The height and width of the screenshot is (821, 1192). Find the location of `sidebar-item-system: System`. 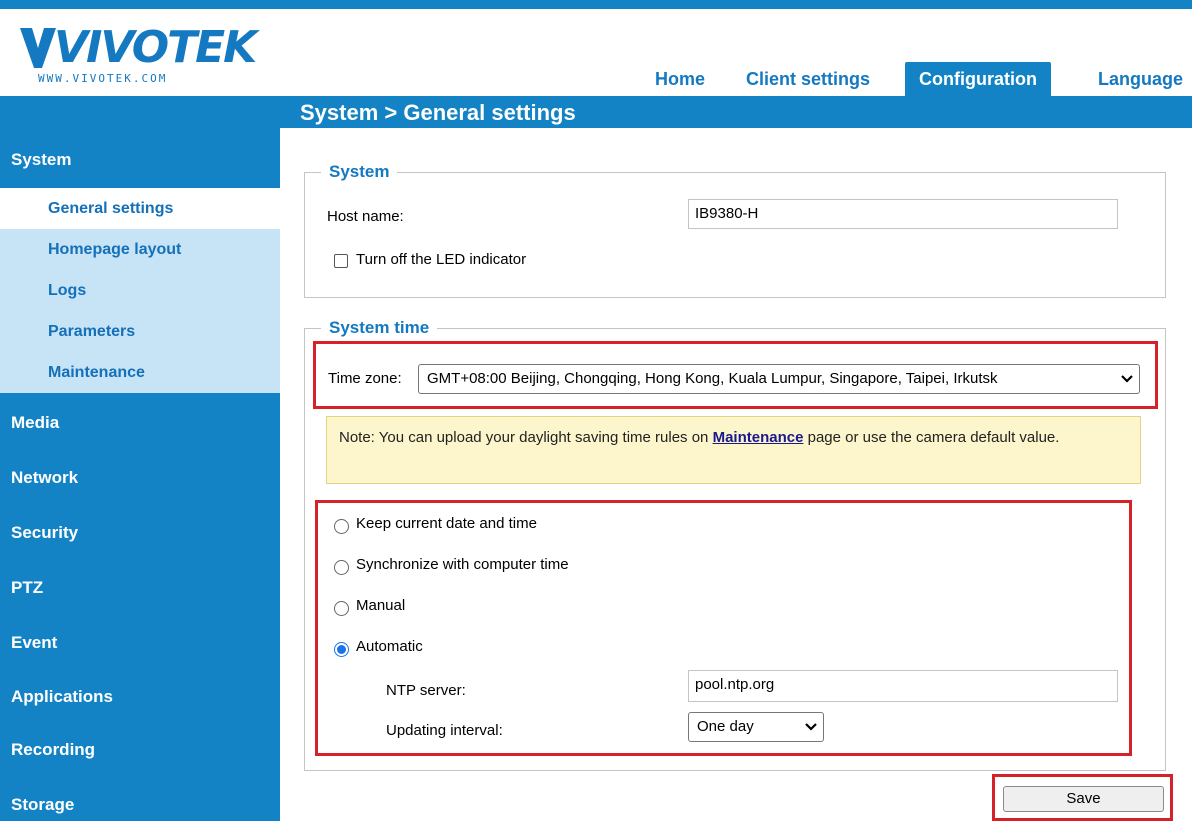

sidebar-item-system: System is located at coordinates (140, 160).